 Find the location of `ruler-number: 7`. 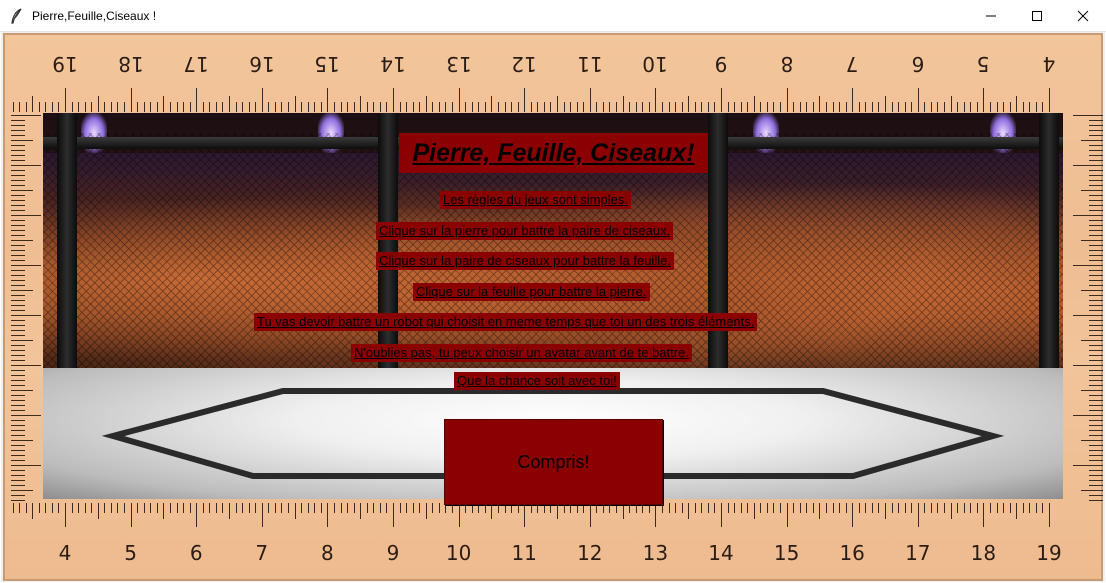

ruler-number: 7 is located at coordinates (262, 553).